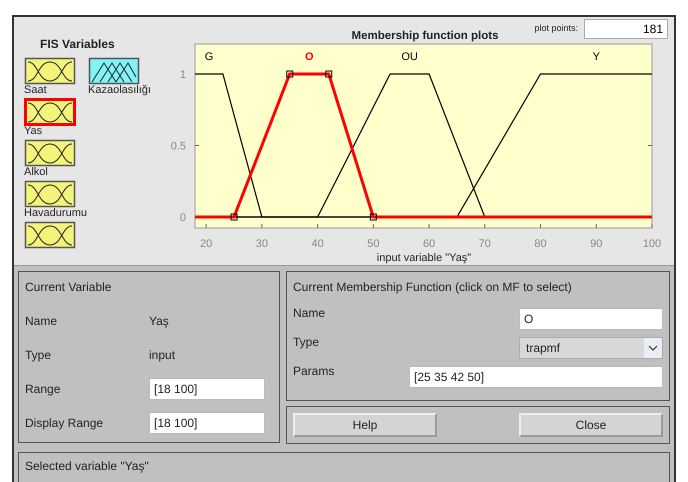 The height and width of the screenshot is (482, 688). I want to click on field-value: Yaş, so click(159, 321).